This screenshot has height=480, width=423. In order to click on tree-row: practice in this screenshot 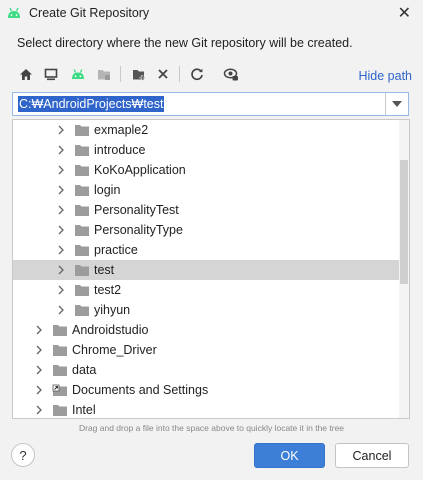, I will do `click(206, 250)`.